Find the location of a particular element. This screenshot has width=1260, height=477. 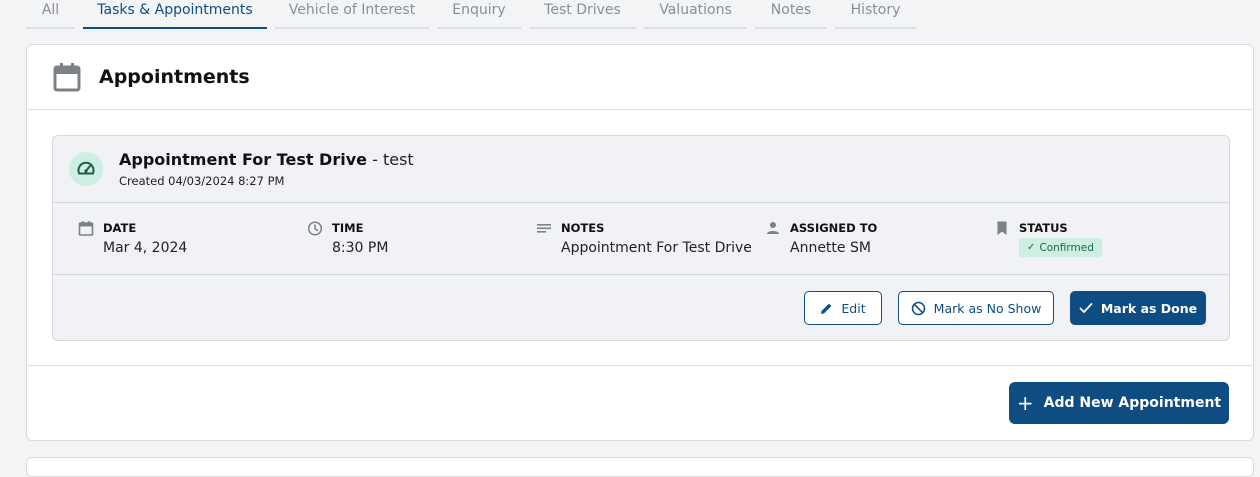

tab-all: All is located at coordinates (50, 14).